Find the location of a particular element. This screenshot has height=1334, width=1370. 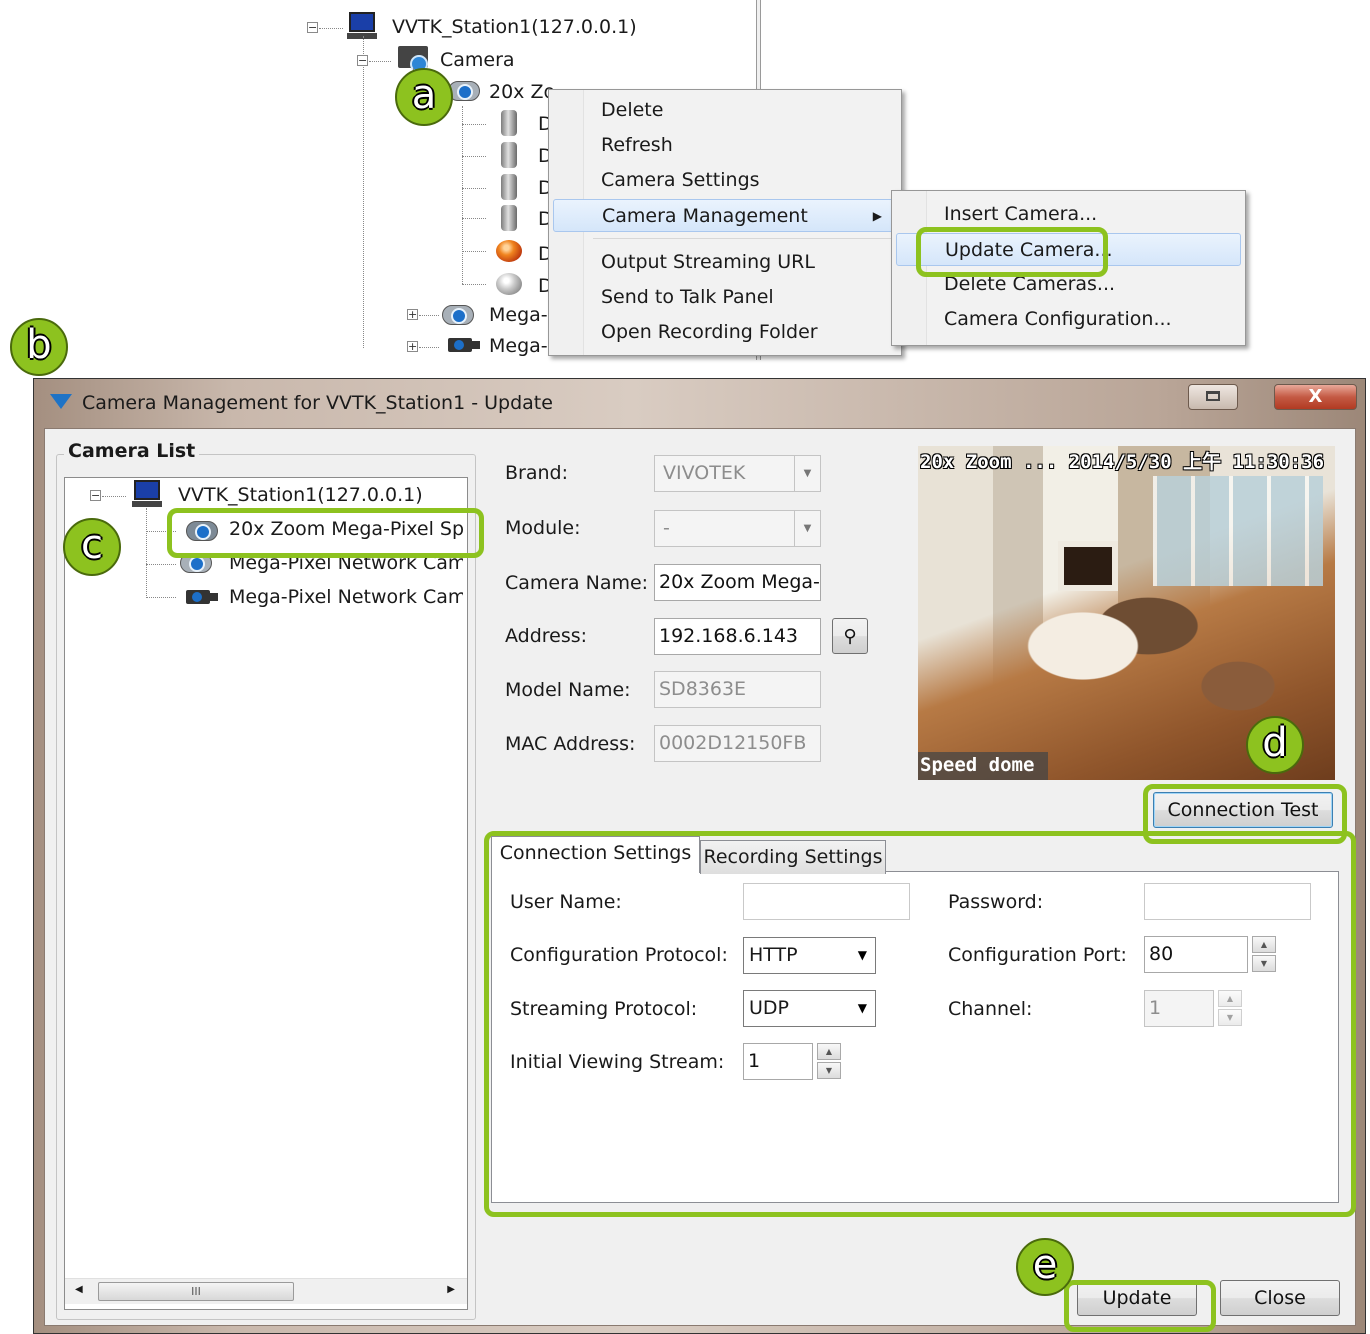

list-station-collapse-toggle: − is located at coordinates (95, 495).